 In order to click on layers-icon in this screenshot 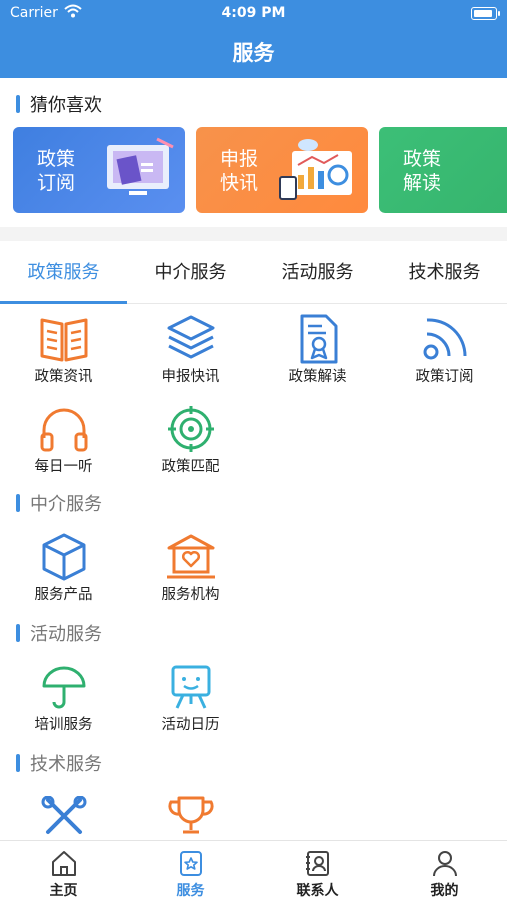, I will do `click(191, 337)`.